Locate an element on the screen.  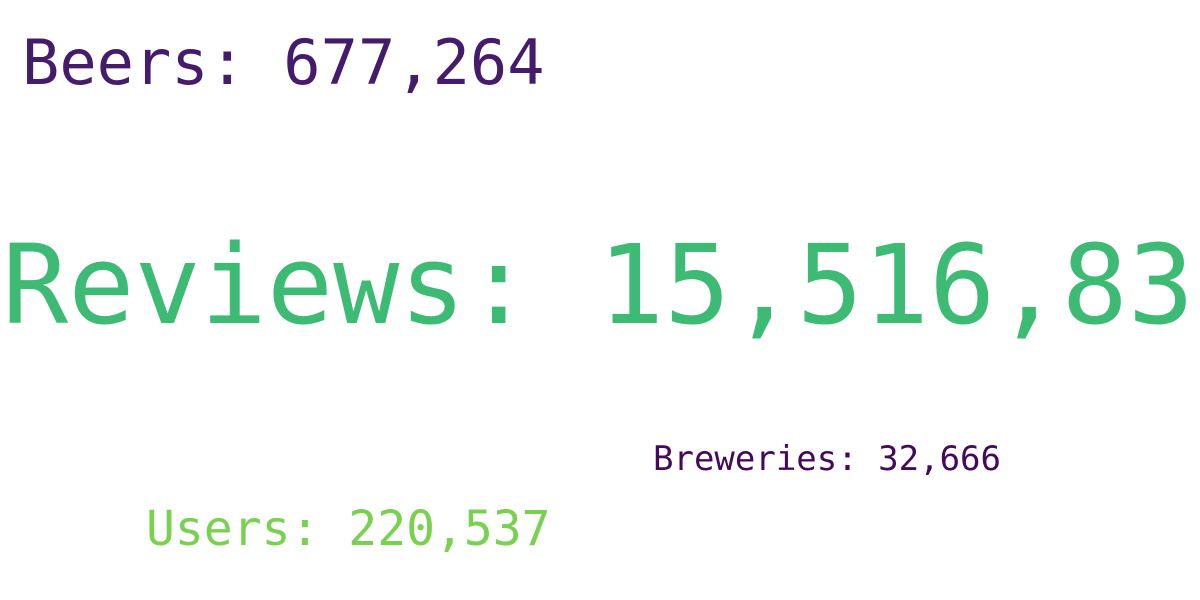
word-users: Users: 220,537 is located at coordinates (348, 529).